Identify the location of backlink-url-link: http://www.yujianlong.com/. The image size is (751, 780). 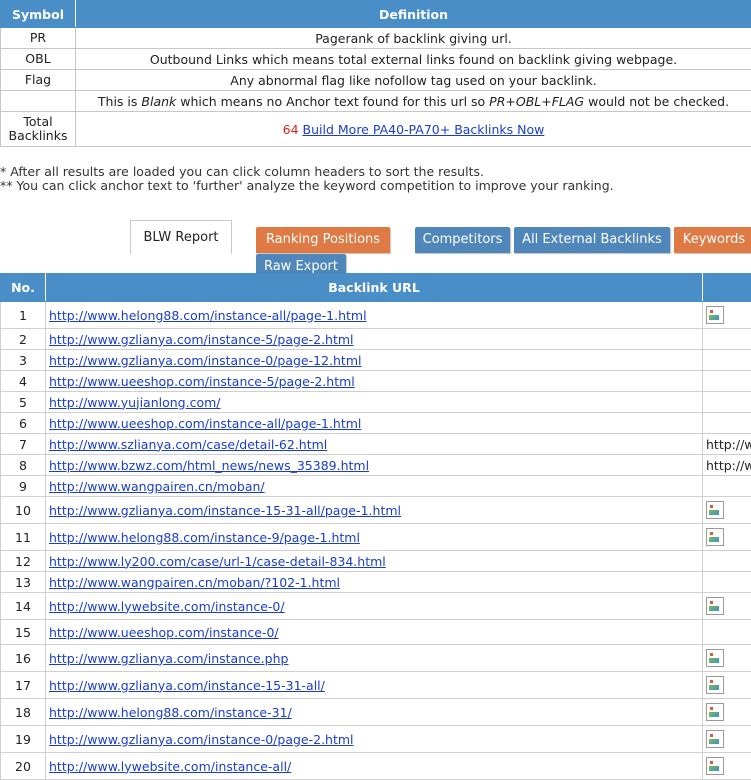
(135, 402).